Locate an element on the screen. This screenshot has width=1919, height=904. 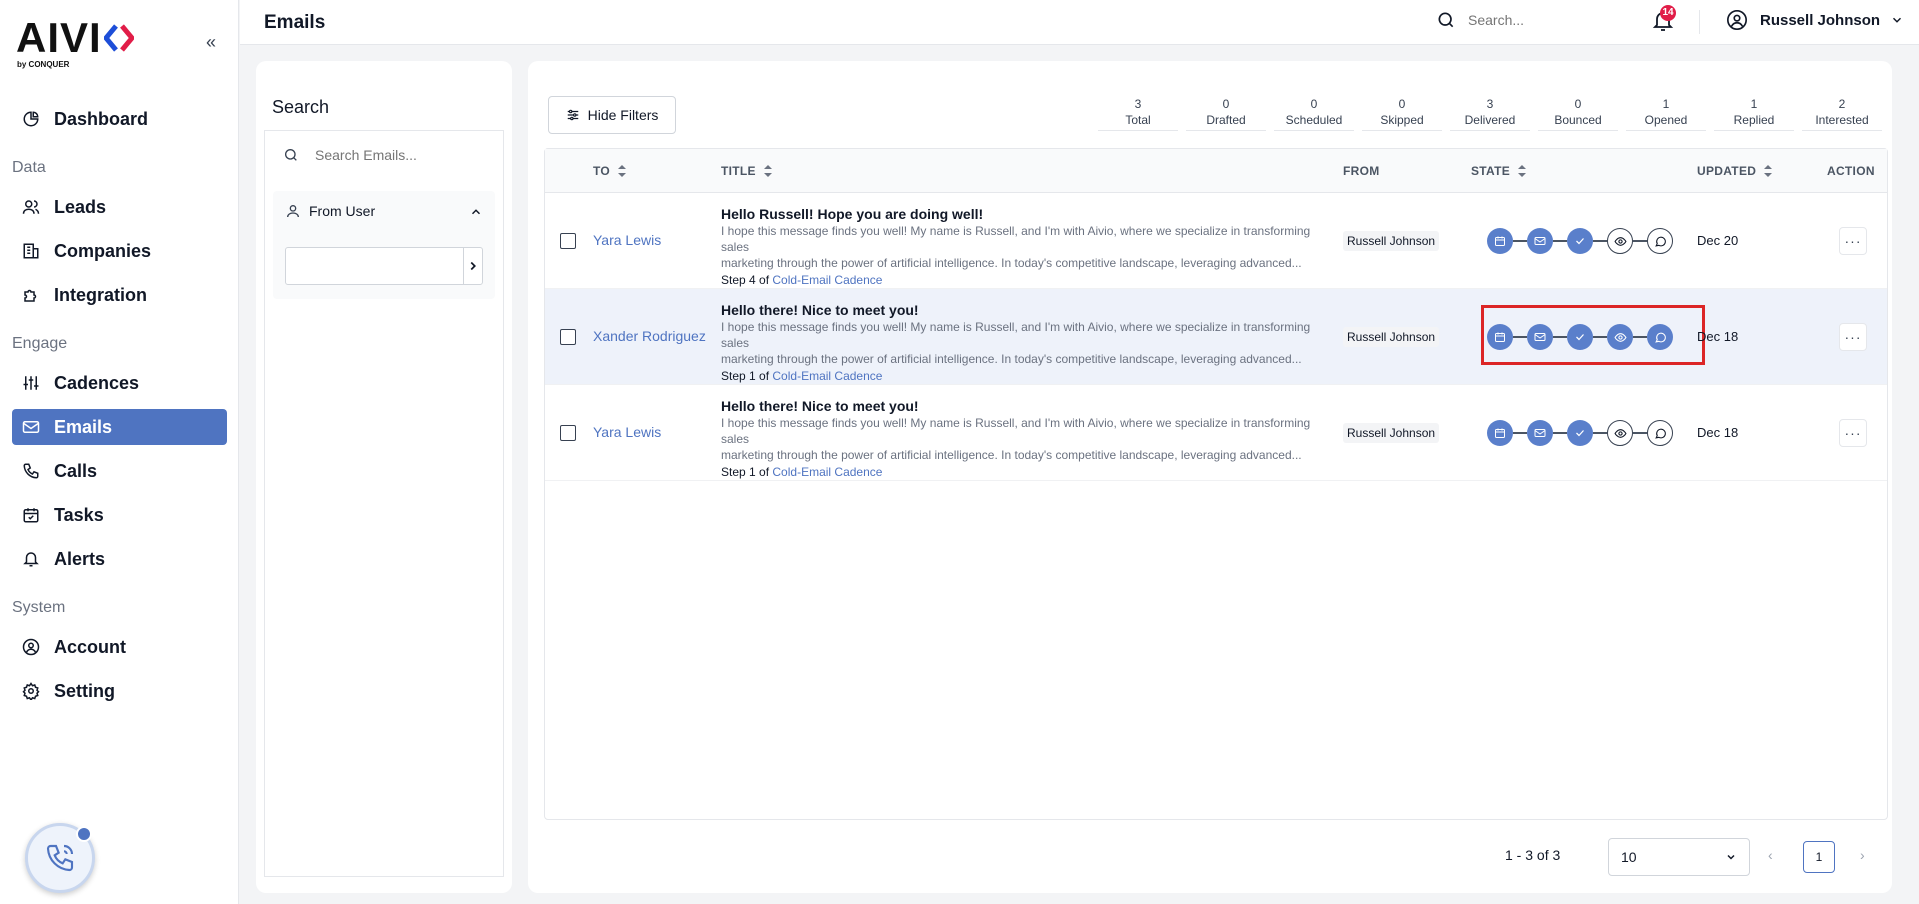
logo-subtitle: by CONQUER is located at coordinates (43, 64).